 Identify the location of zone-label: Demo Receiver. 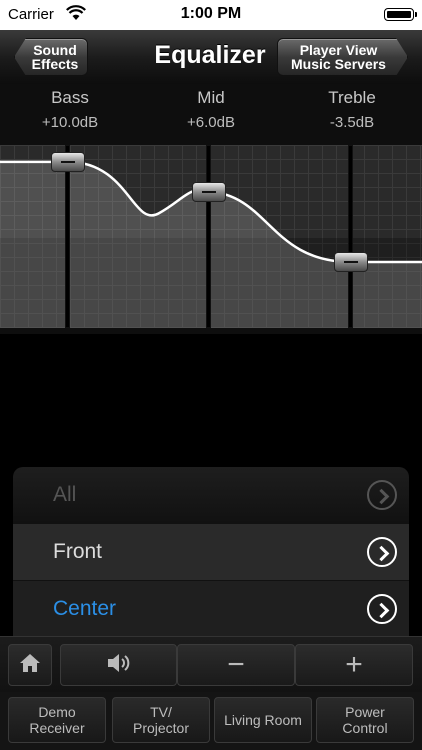
(57, 720).